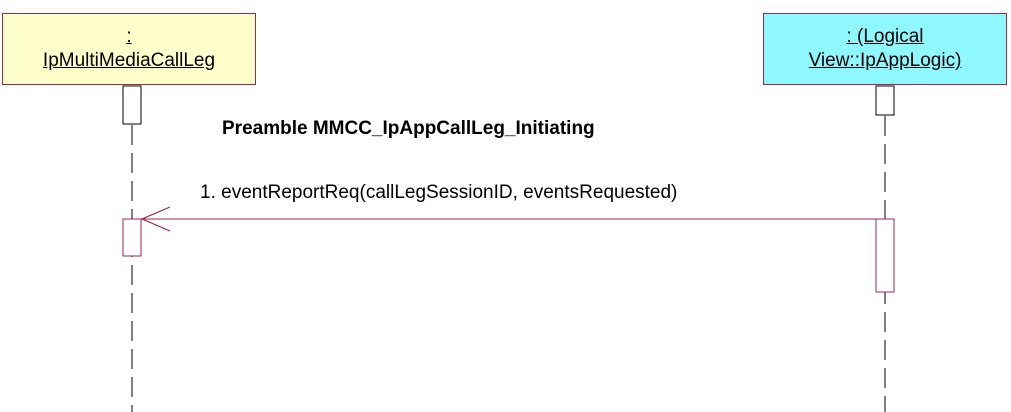  Describe the element at coordinates (885, 255) in the screenshot. I see `activation-right-send` at that location.